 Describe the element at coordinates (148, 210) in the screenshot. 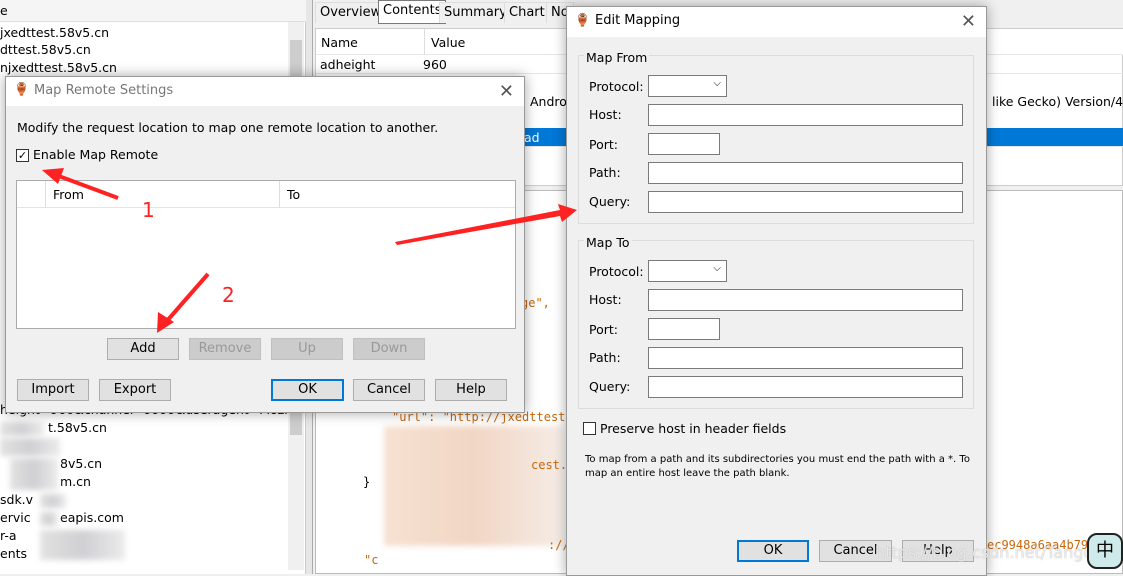

I see `annotation-1: 1` at that location.